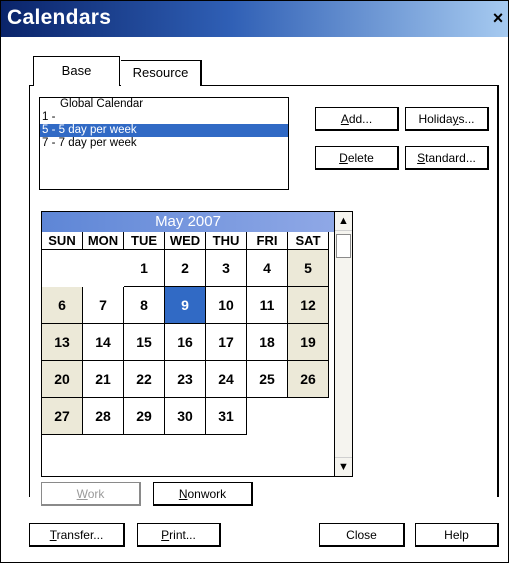 The image size is (509, 563). What do you see at coordinates (308, 268) in the screenshot?
I see `calendar-day: 5` at bounding box center [308, 268].